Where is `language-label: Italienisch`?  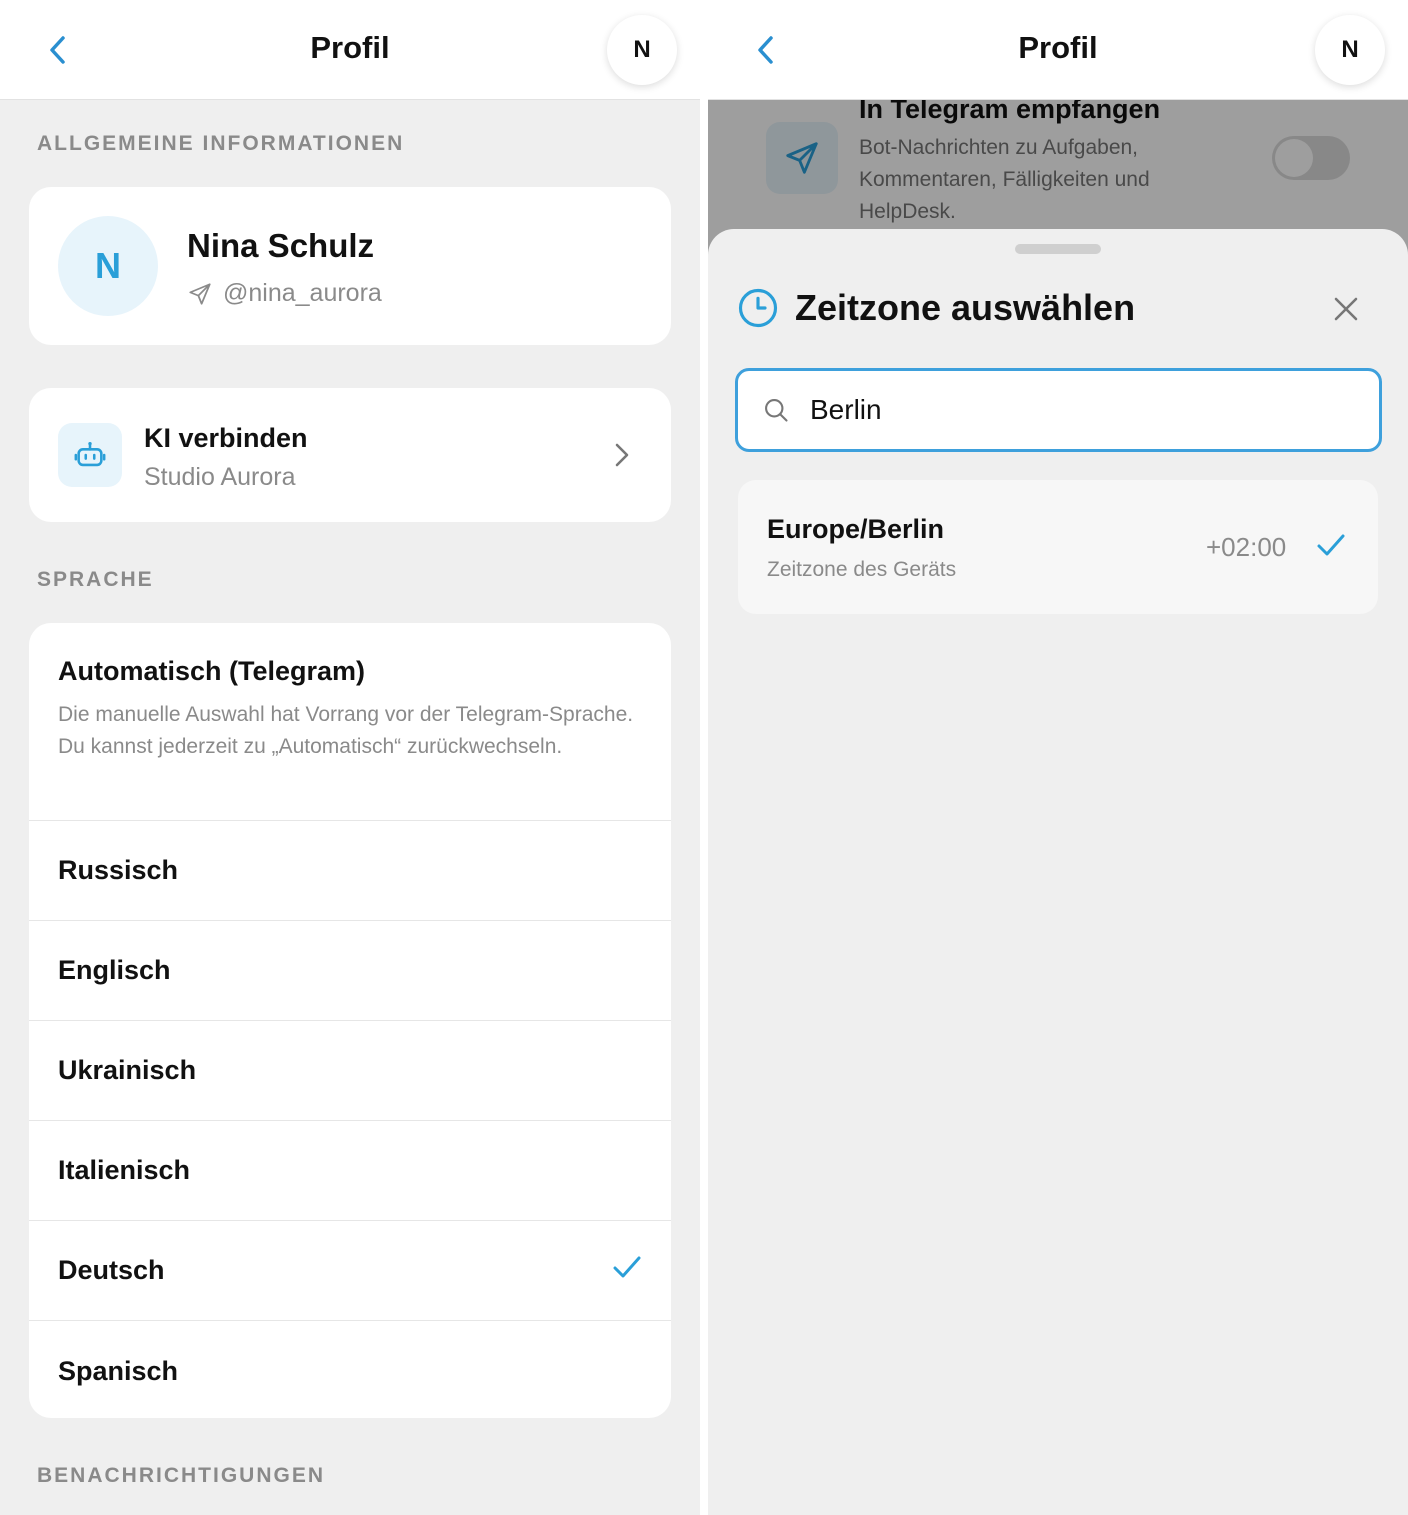 language-label: Italienisch is located at coordinates (124, 1170).